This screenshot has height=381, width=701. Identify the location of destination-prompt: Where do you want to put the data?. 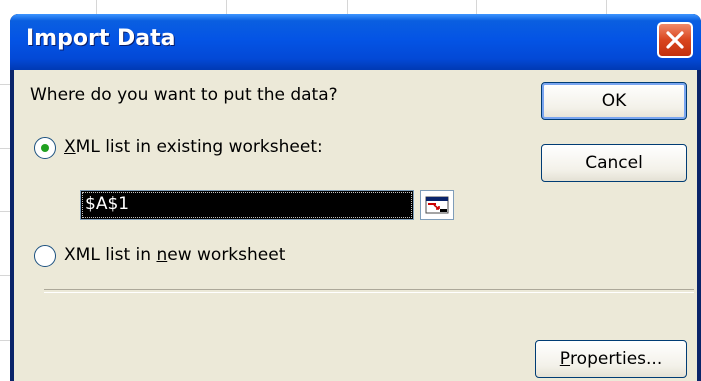
(184, 95).